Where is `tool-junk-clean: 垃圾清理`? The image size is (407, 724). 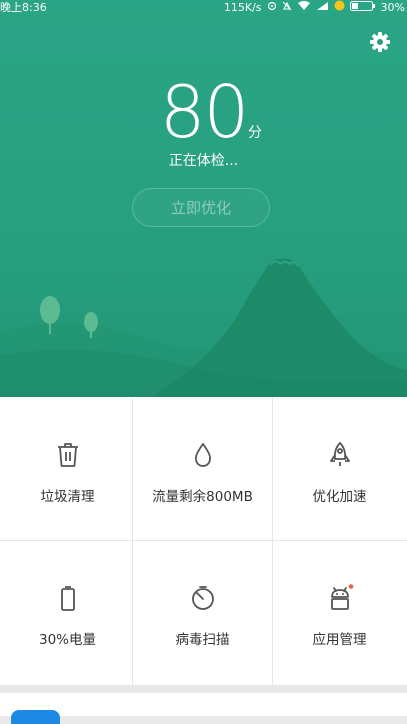
tool-junk-clean: 垃圾清理 is located at coordinates (67, 468).